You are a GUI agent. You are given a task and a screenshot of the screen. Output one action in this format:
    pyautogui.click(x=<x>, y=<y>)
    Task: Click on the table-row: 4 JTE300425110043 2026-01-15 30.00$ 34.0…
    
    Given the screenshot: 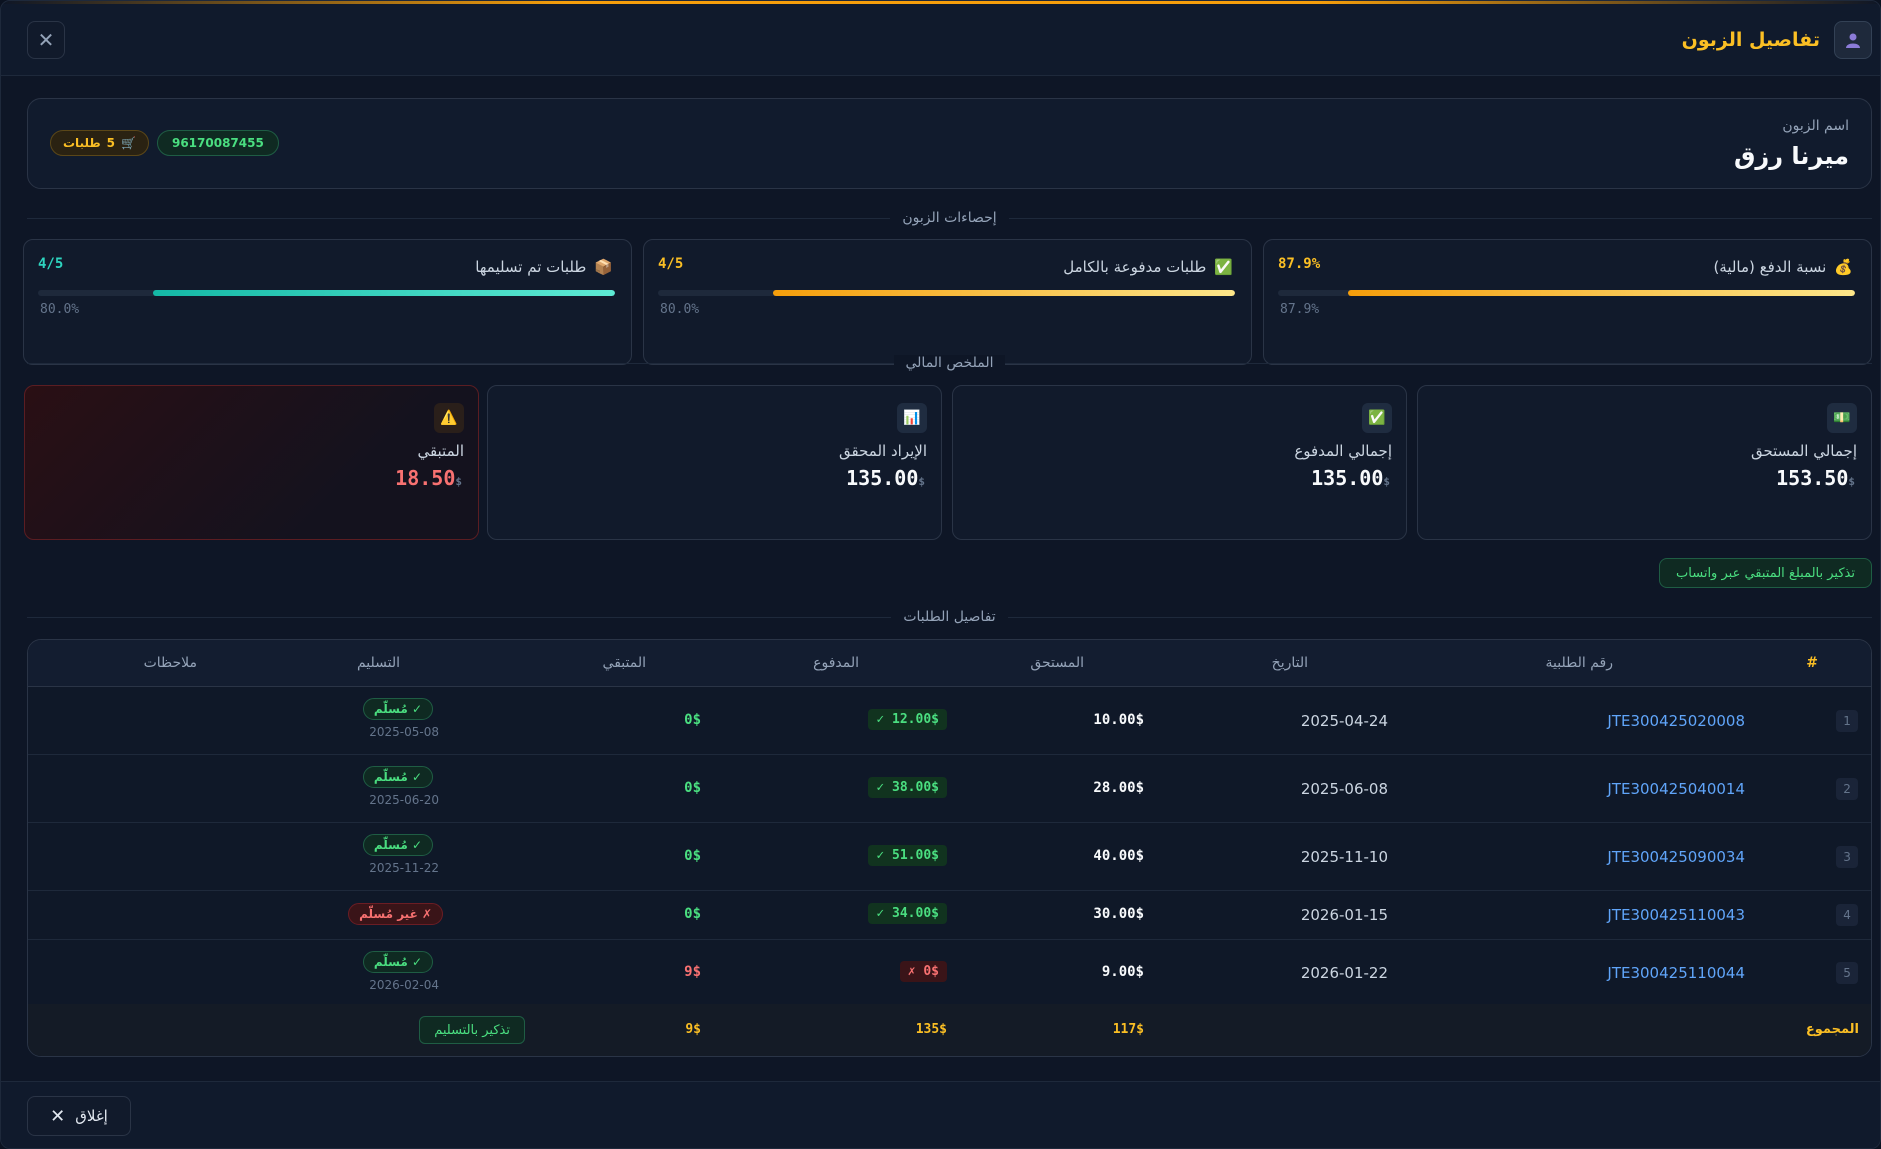 What is the action you would take?
    pyautogui.click(x=949, y=915)
    